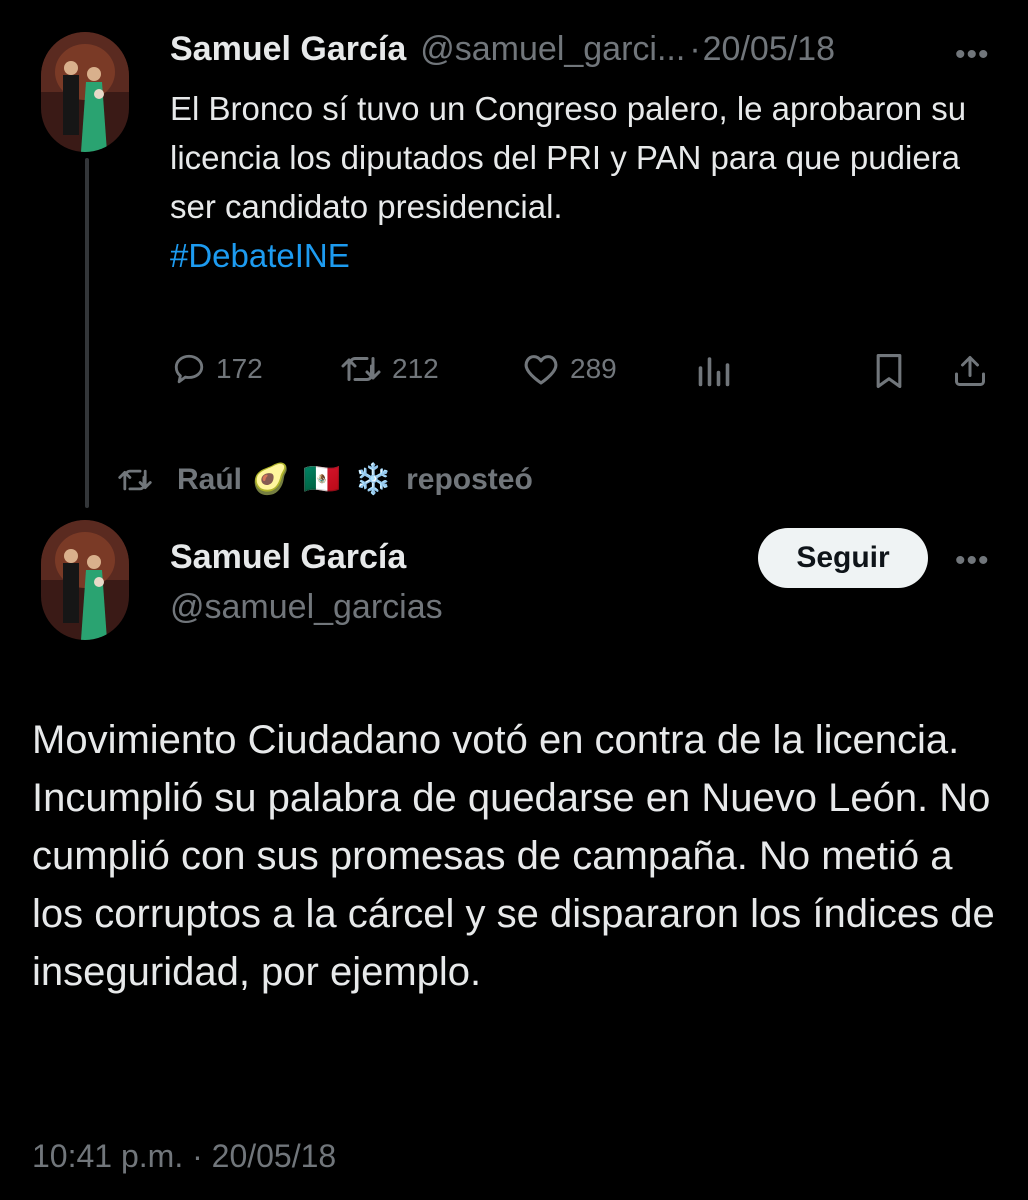  What do you see at coordinates (593, 368) in the screenshot?
I see `like-count: 289` at bounding box center [593, 368].